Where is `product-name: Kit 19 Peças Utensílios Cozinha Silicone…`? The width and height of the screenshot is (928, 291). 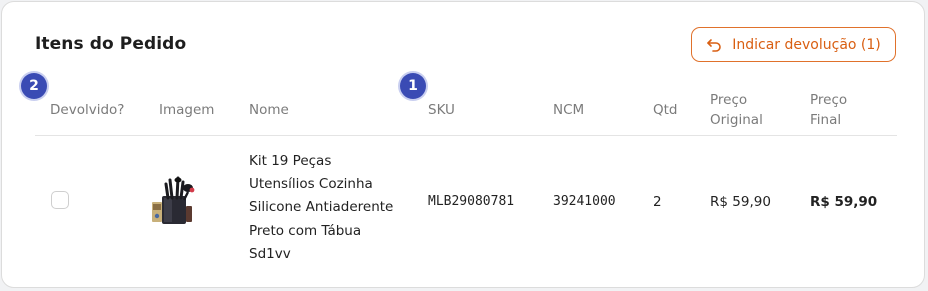 product-name: Kit 19 Peças Utensílios Cozinha Silicone… is located at coordinates (321, 207).